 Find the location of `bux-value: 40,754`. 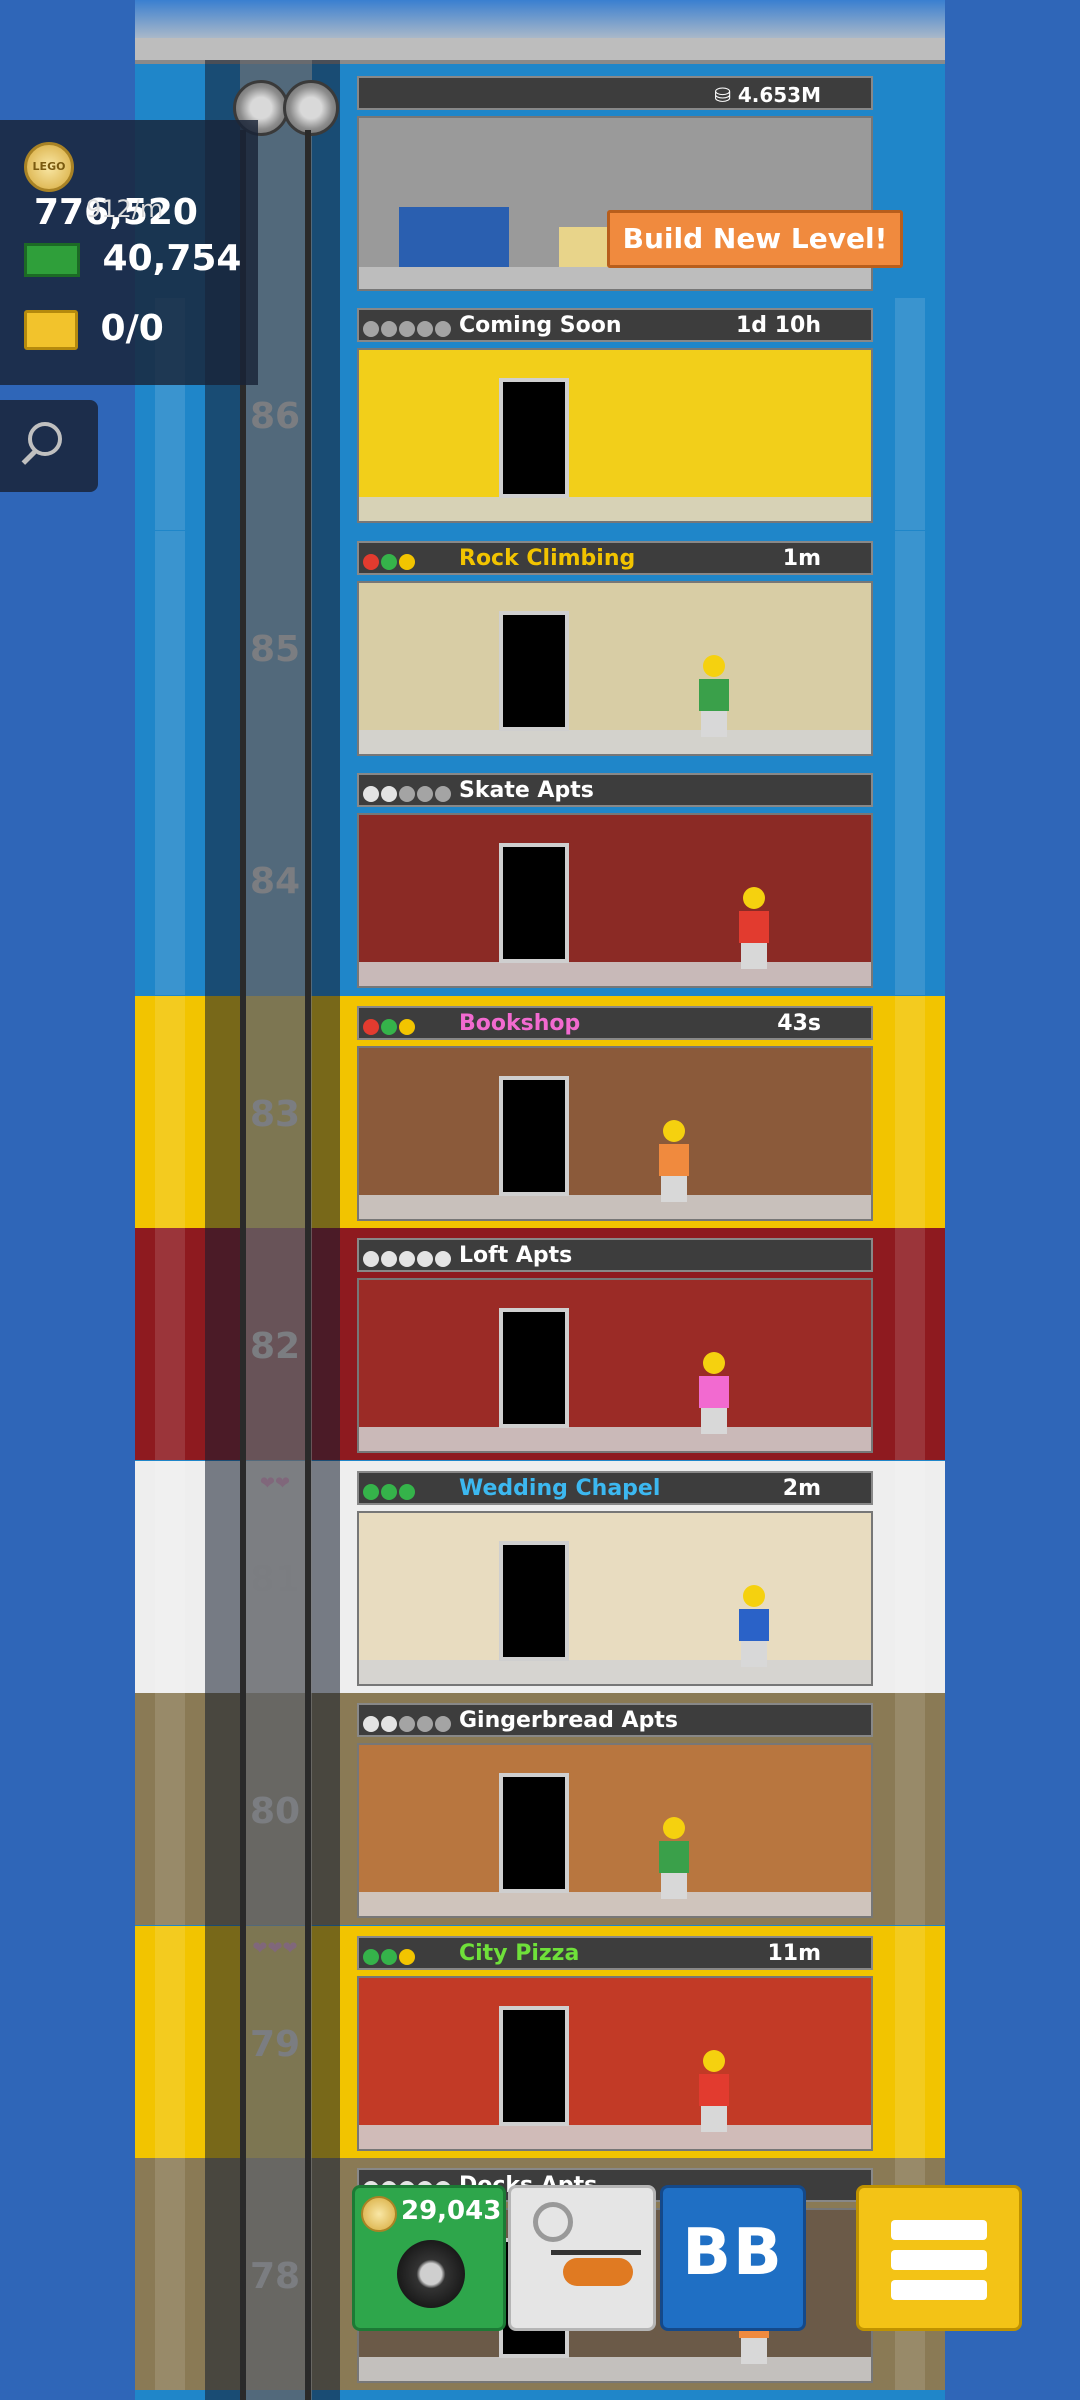

bux-value: 40,754 is located at coordinates (172, 258).